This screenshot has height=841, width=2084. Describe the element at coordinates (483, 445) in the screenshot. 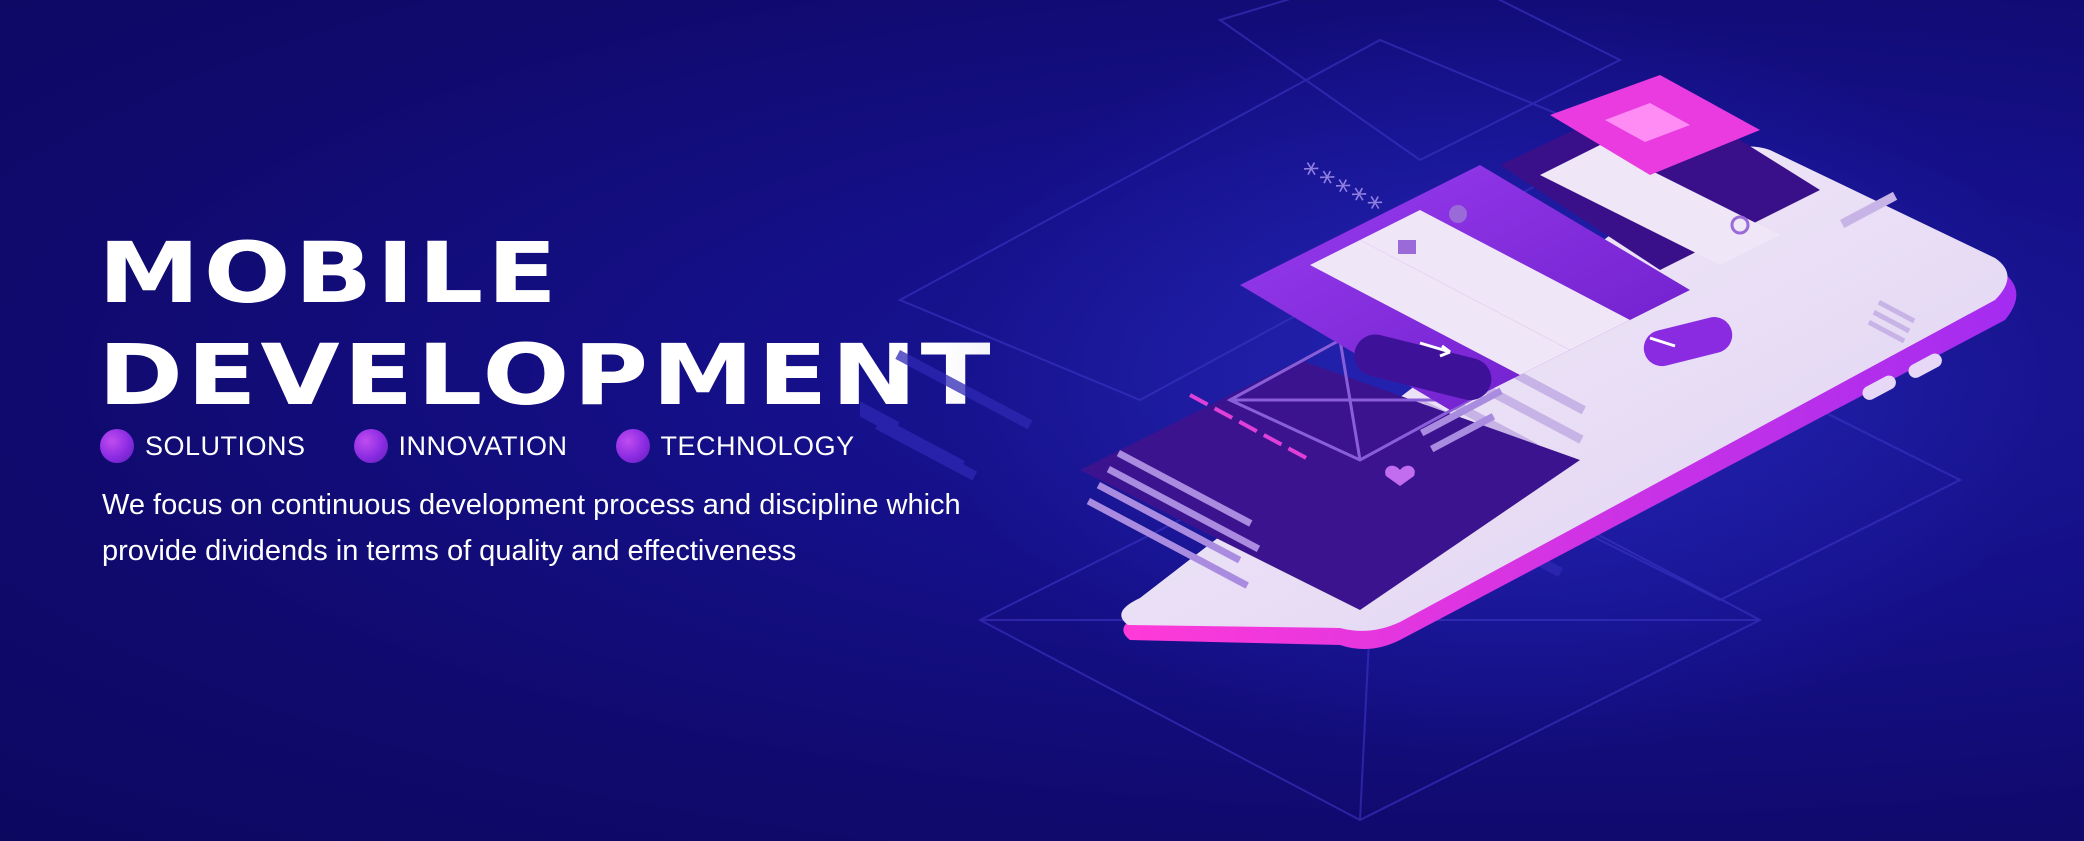

I see `tag-label: INNOVATION` at that location.